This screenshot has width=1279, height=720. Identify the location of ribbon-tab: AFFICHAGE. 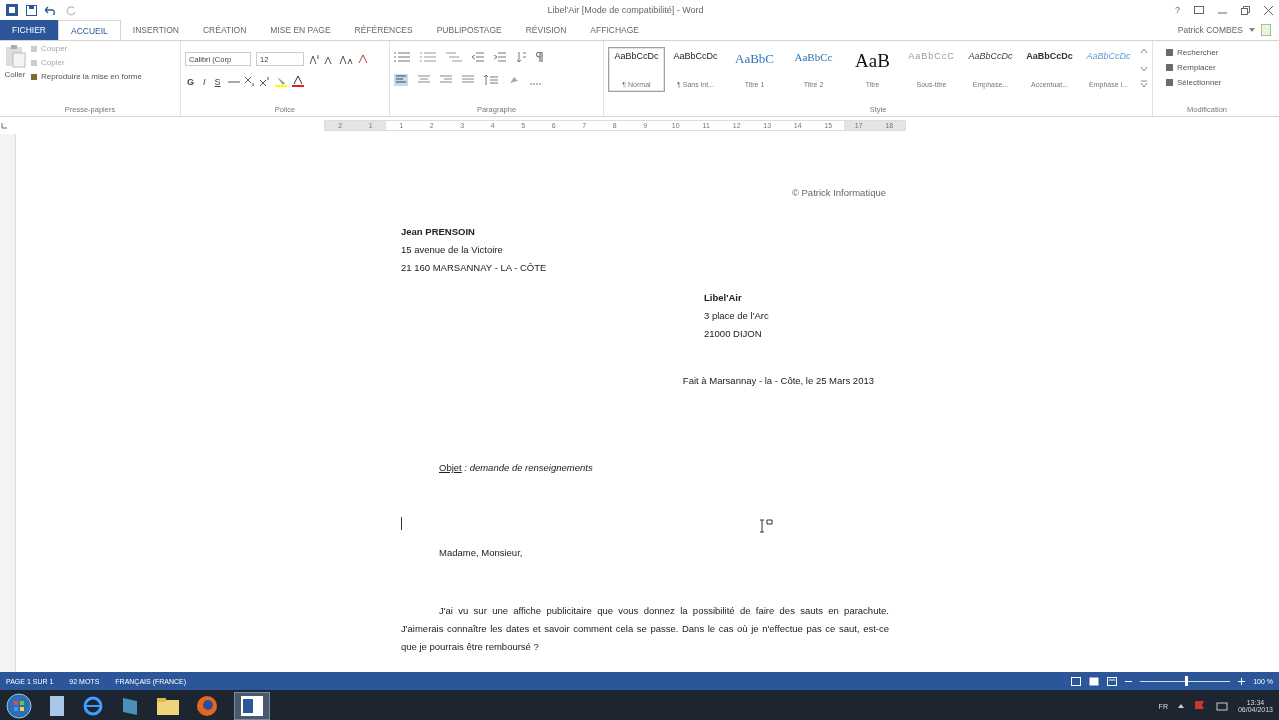
(614, 30).